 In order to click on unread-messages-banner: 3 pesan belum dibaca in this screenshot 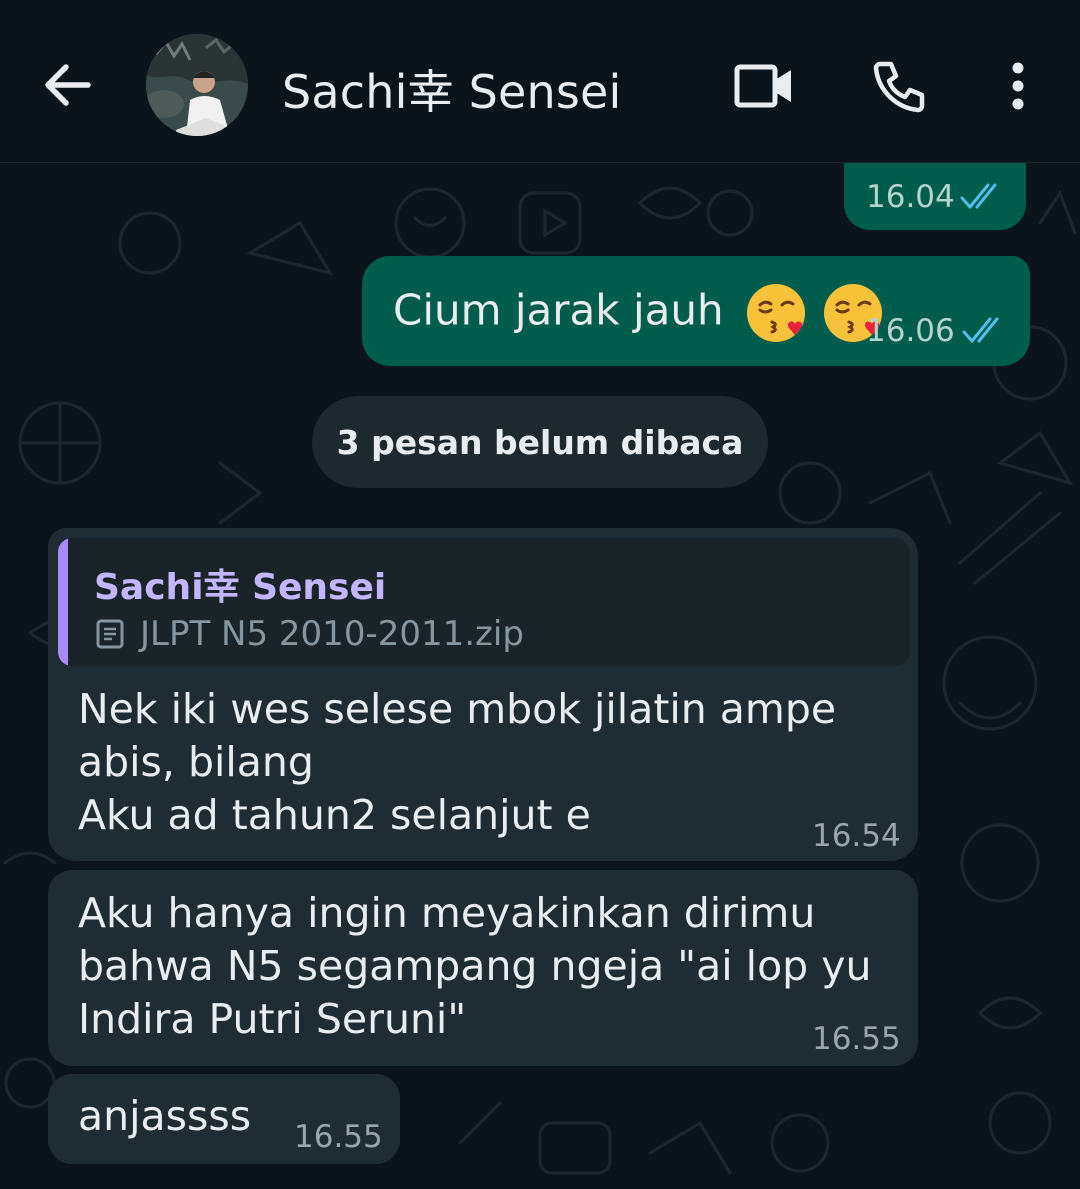, I will do `click(540, 442)`.